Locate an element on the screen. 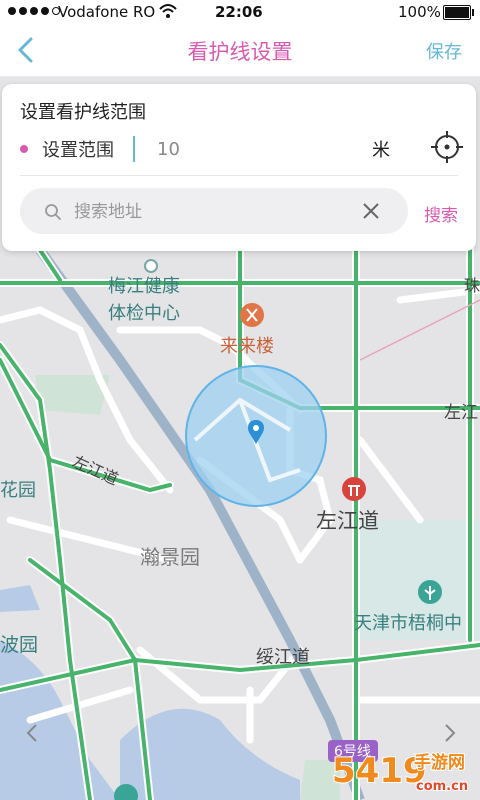 This screenshot has height=800, width=480. status-bar: Vodafone RO 22:06 100% is located at coordinates (240, 12).